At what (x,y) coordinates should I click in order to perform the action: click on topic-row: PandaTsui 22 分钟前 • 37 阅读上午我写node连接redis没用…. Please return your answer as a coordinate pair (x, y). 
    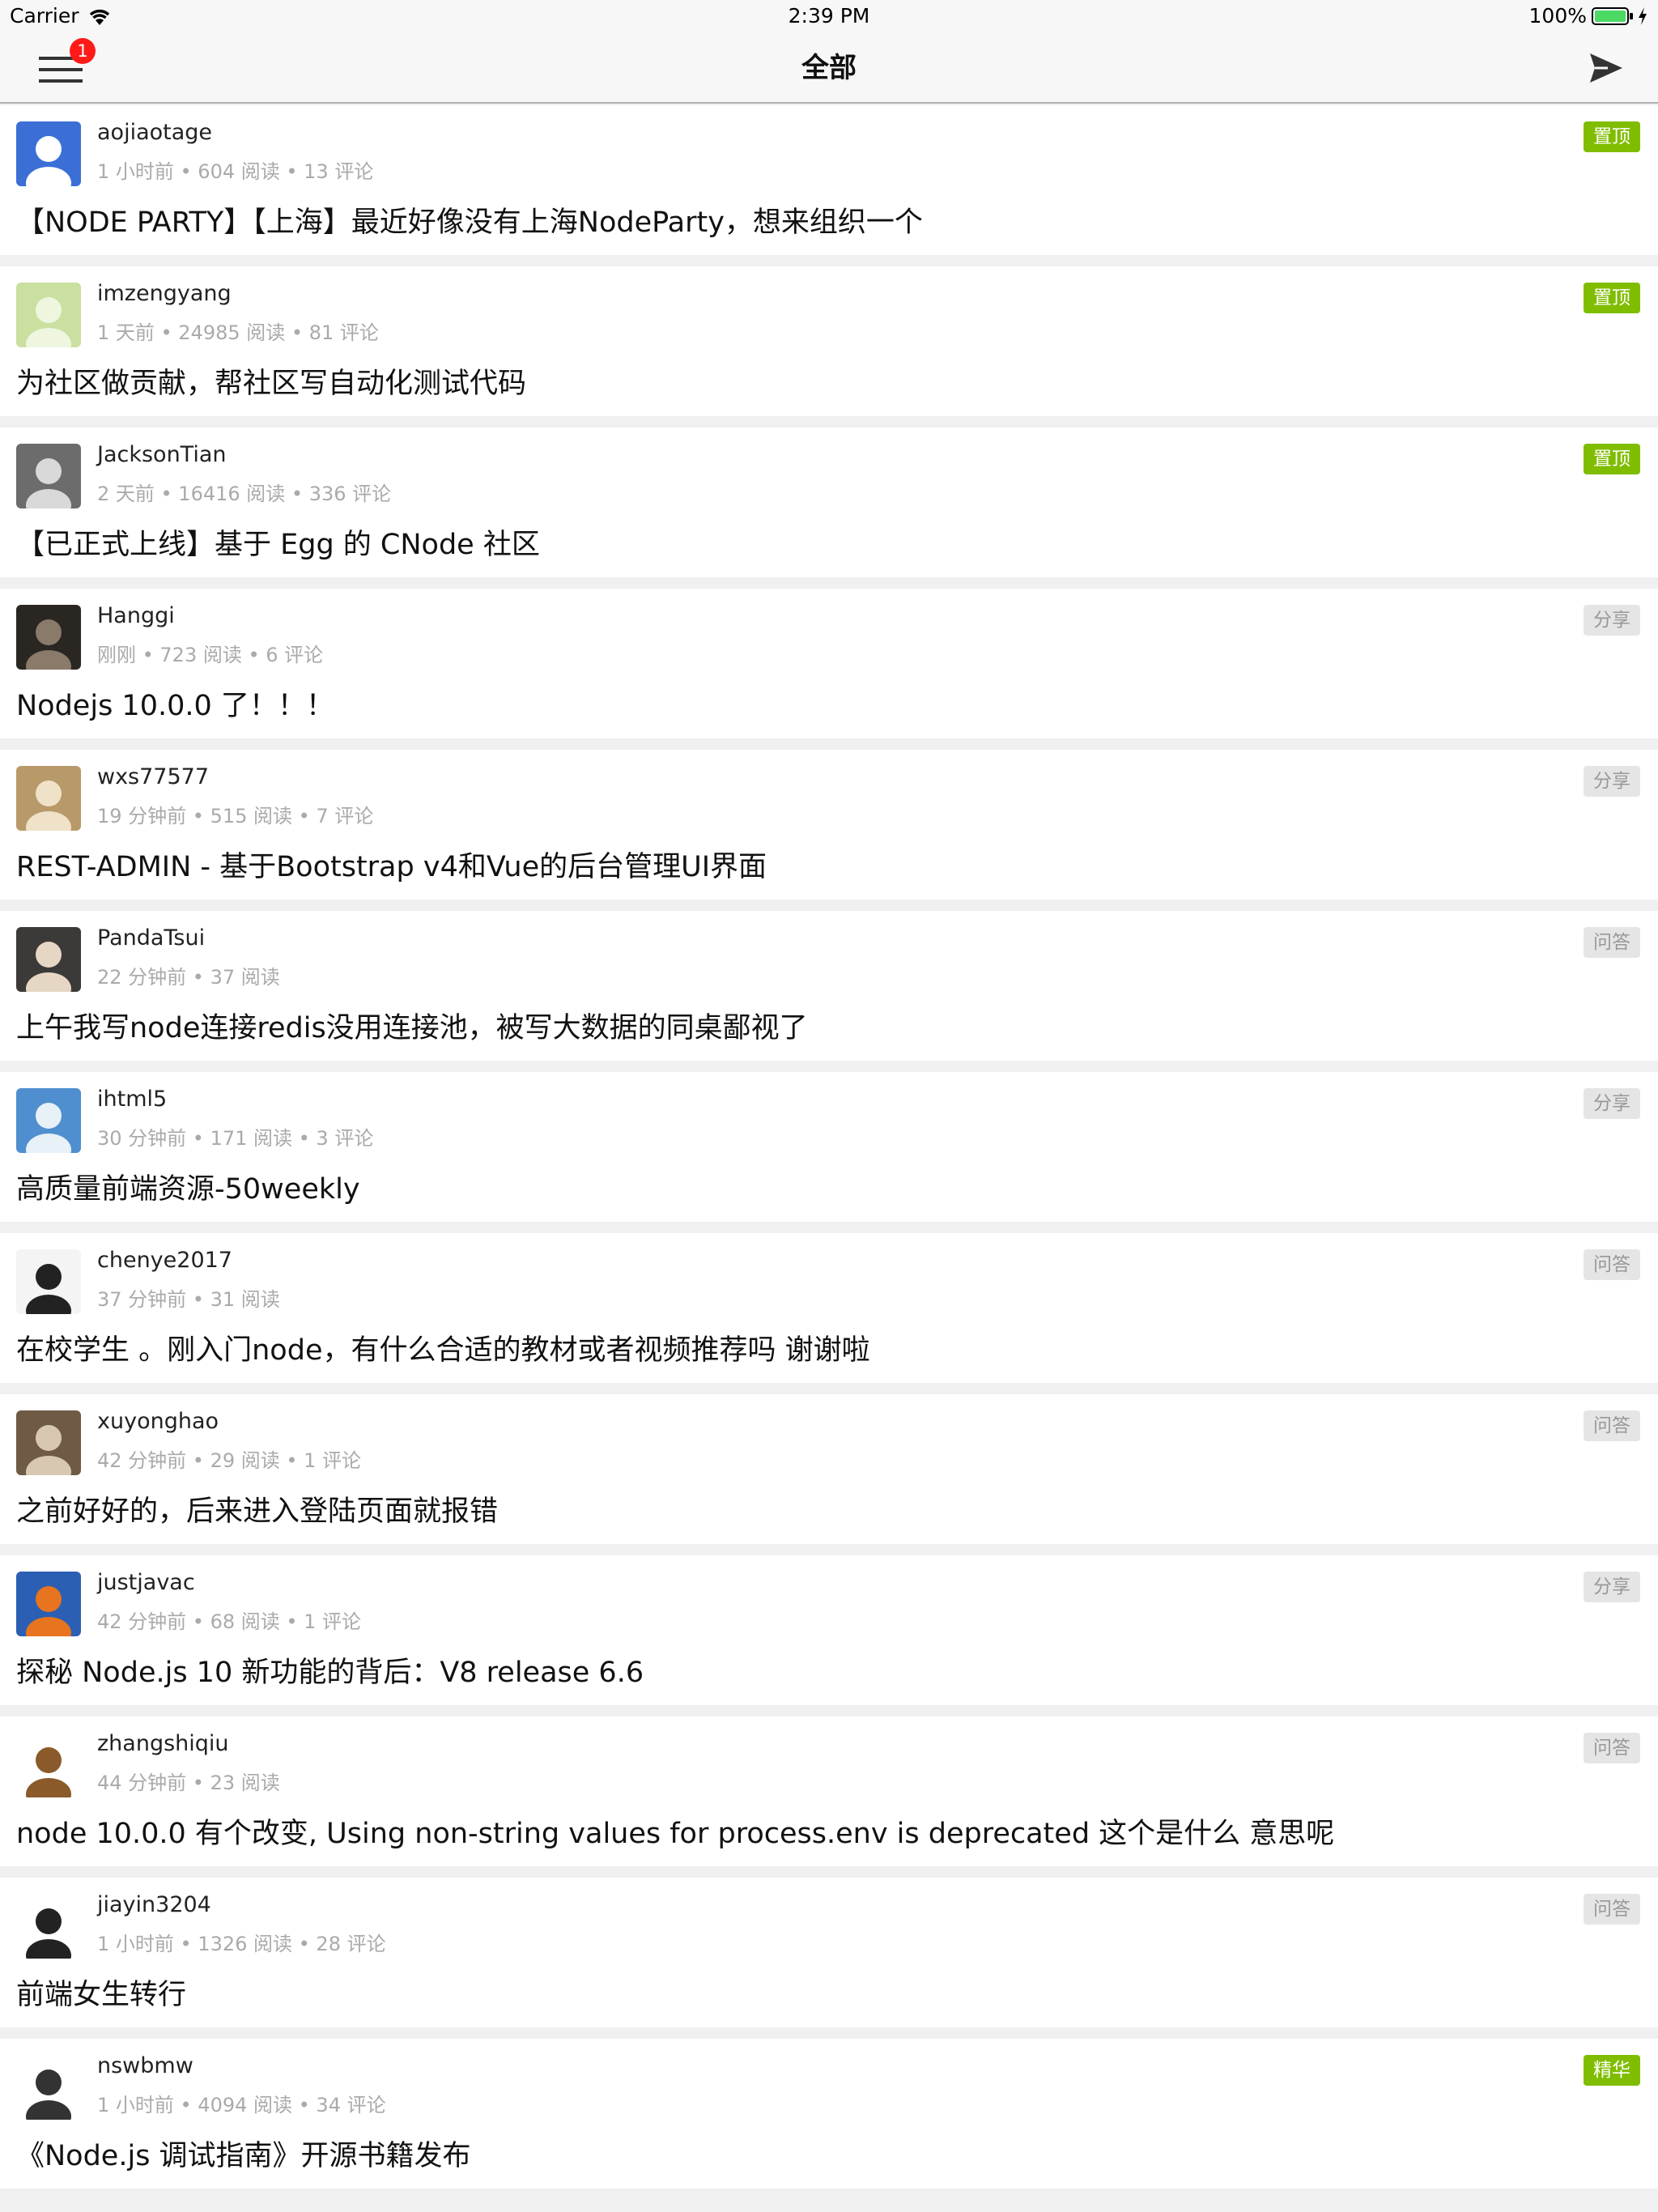
    Looking at the image, I should click on (829, 986).